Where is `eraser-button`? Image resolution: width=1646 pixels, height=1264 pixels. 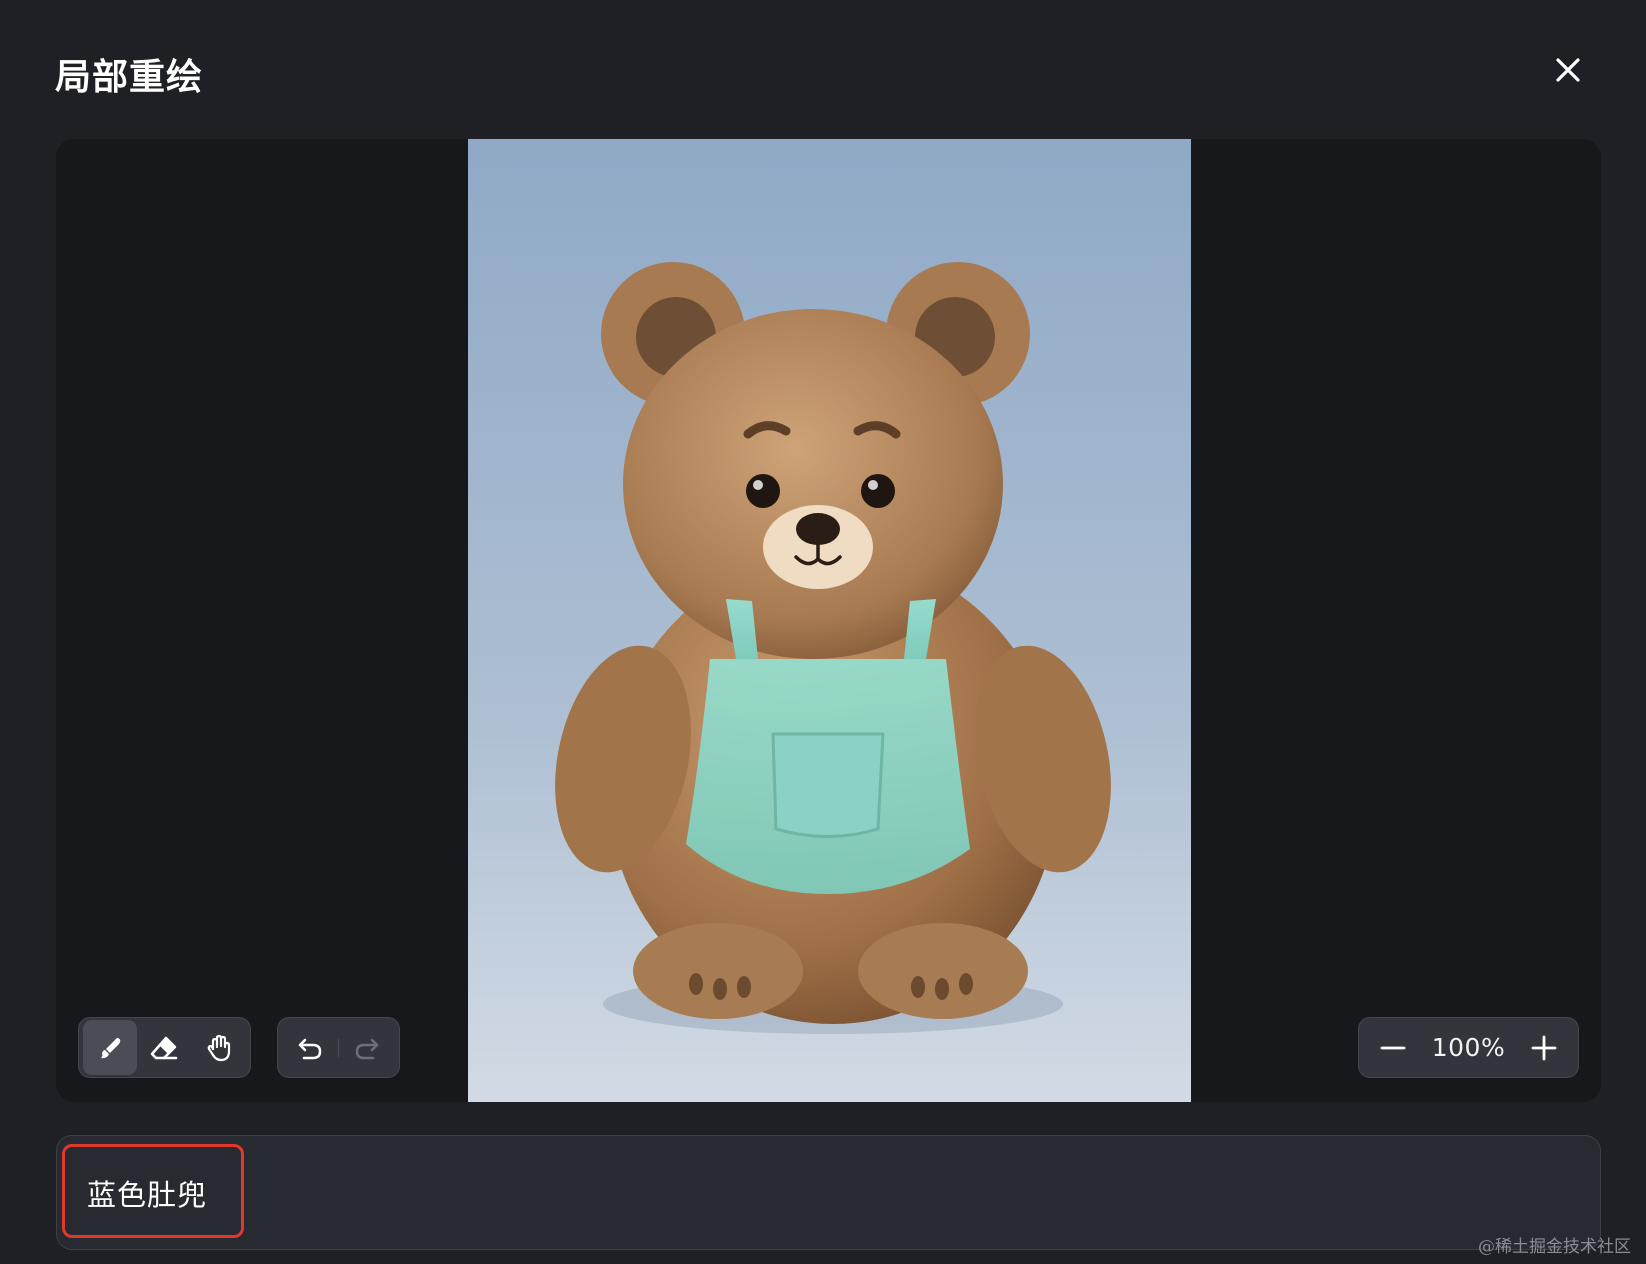 eraser-button is located at coordinates (164, 1047).